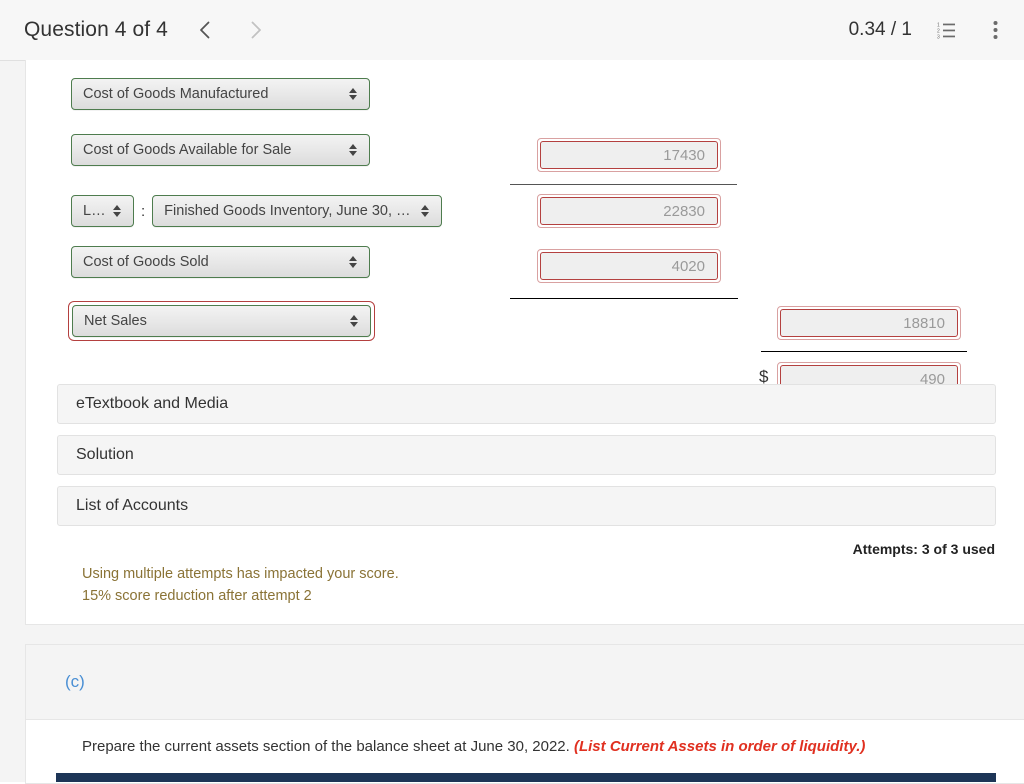 Image resolution: width=1024 pixels, height=784 pixels. I want to click on header-actions: 0.34 / 1 1 2 3, so click(928, 30).